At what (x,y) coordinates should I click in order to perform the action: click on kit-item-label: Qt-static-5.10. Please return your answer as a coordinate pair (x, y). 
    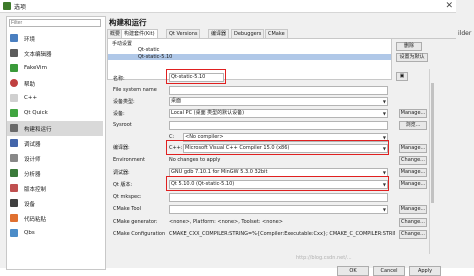
    Looking at the image, I should click on (155, 57).